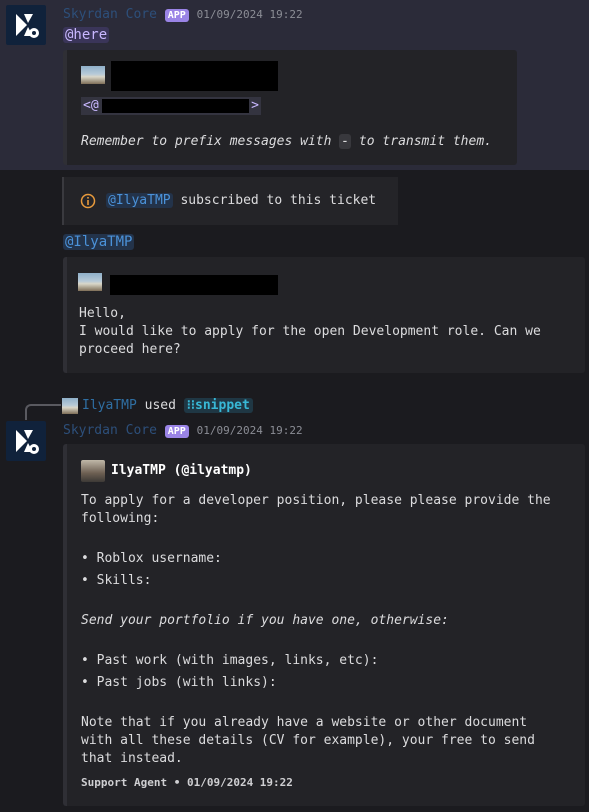 Image resolution: width=589 pixels, height=812 pixels. I want to click on list-item: • Past work (with images, links, etc):, so click(230, 660).